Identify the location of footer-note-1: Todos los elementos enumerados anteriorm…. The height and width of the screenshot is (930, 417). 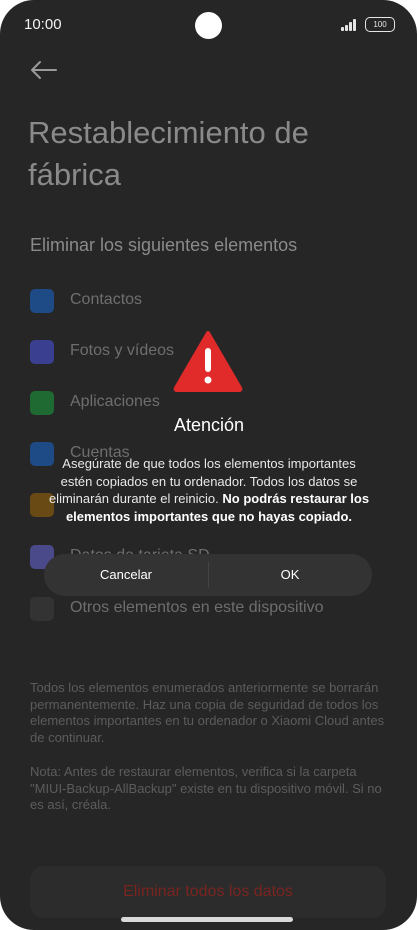
(207, 712).